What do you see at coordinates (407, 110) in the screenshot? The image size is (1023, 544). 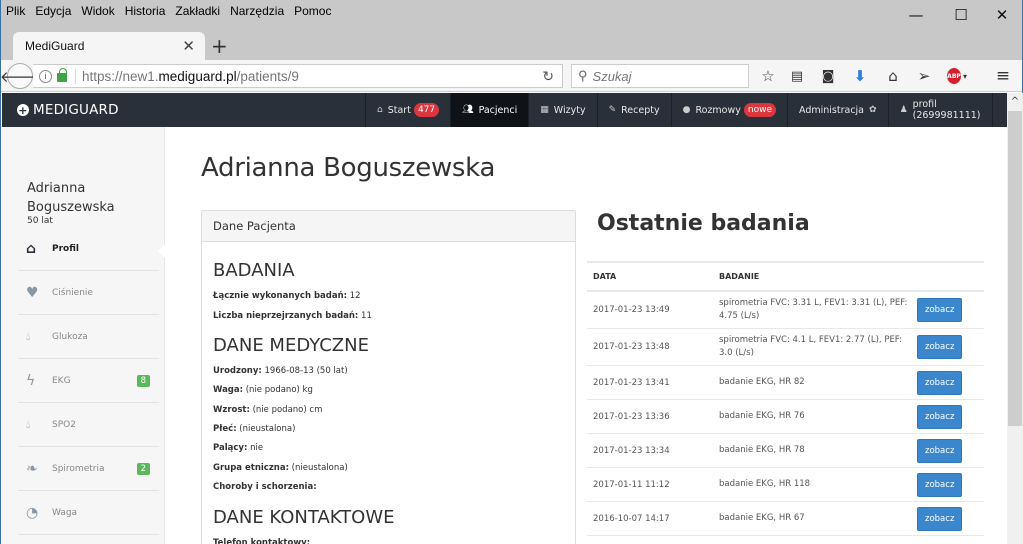 I see `nav-start: ⌂ Start 477` at bounding box center [407, 110].